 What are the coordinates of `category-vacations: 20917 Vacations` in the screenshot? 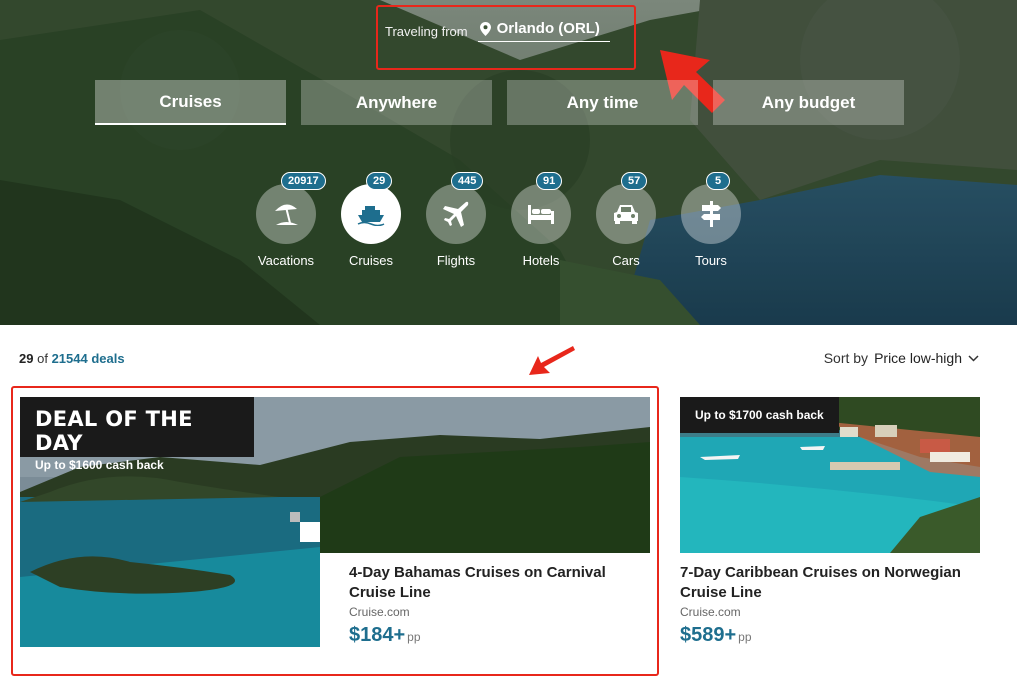 It's located at (291, 220).